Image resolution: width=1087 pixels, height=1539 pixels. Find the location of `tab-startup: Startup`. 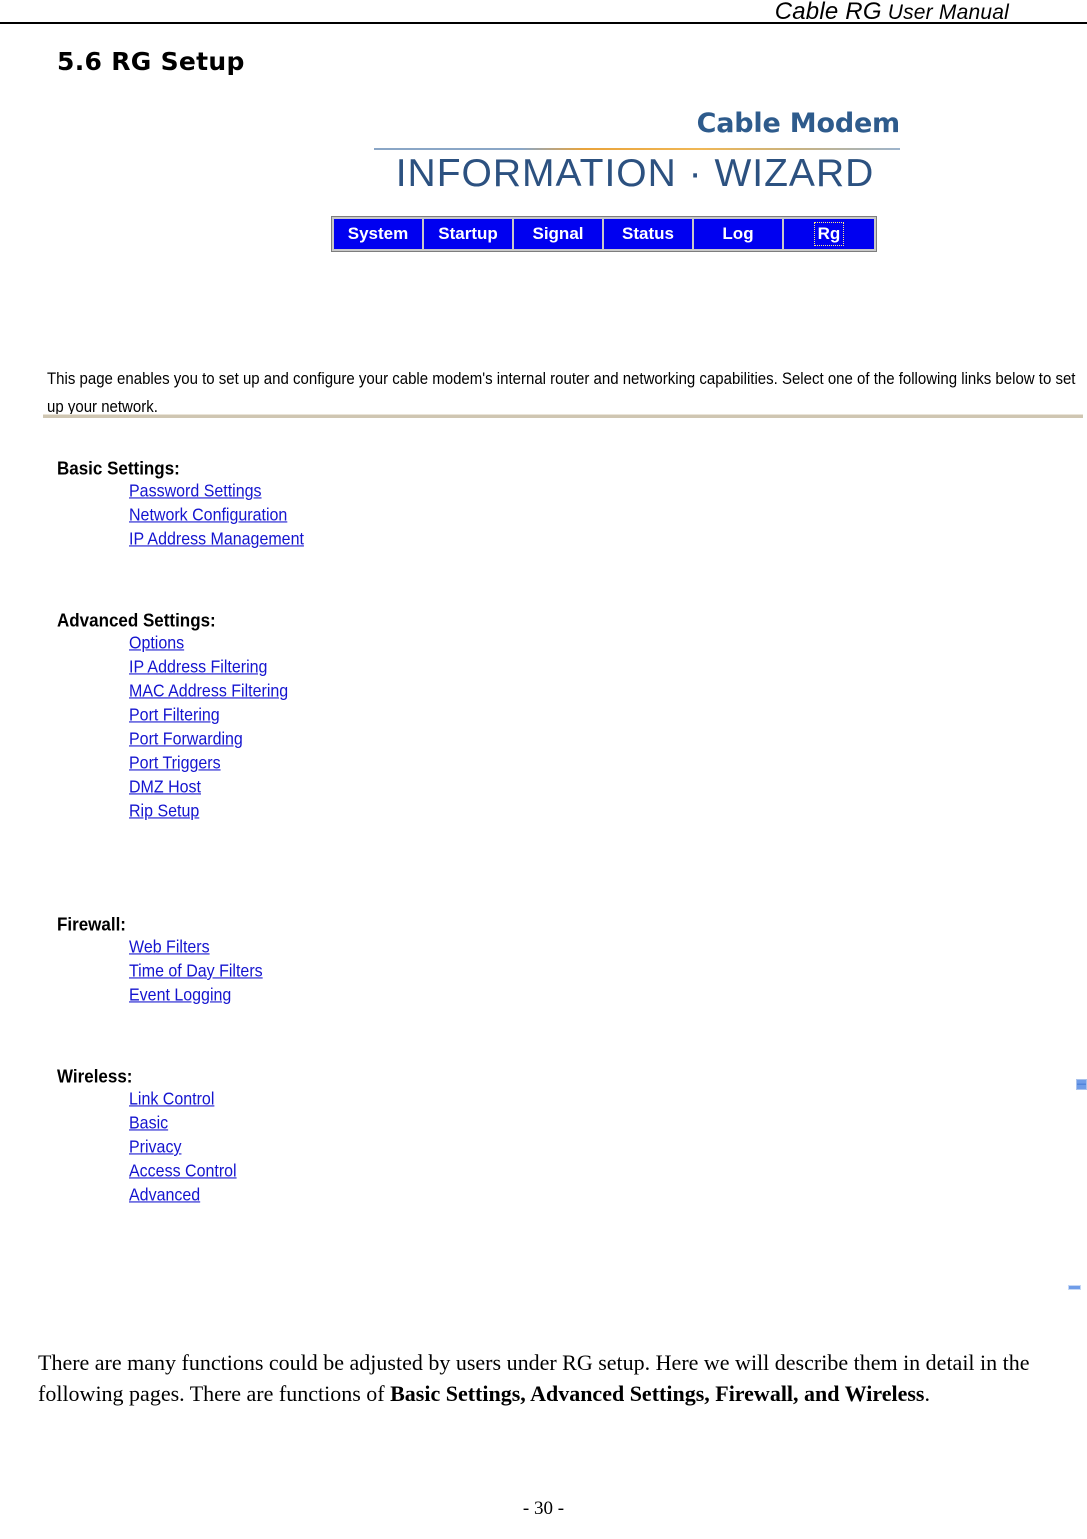

tab-startup: Startup is located at coordinates (468, 234).